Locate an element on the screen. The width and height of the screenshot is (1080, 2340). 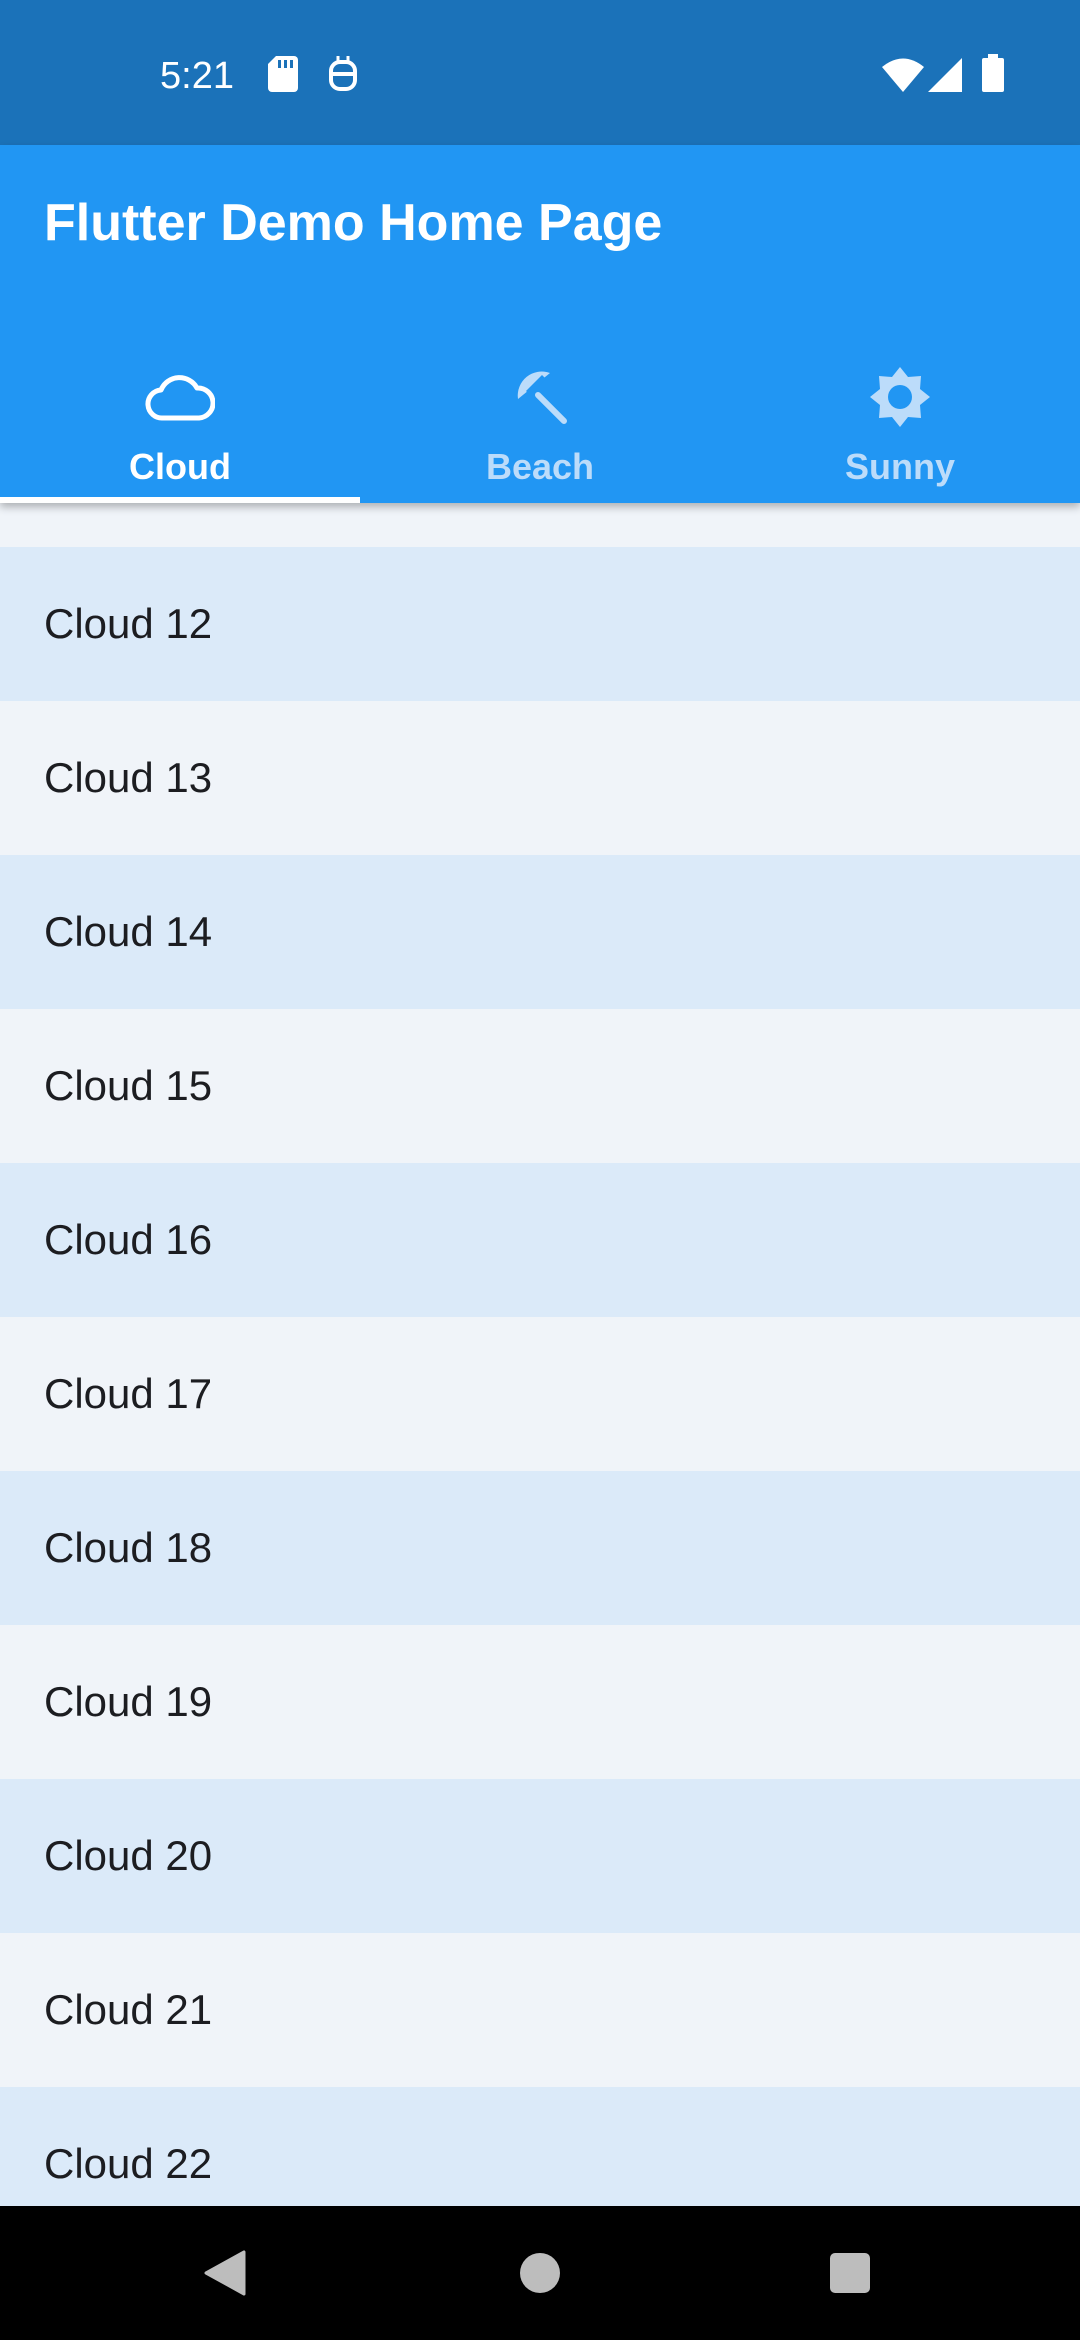
list-item: Cloud 14 is located at coordinates (540, 932).